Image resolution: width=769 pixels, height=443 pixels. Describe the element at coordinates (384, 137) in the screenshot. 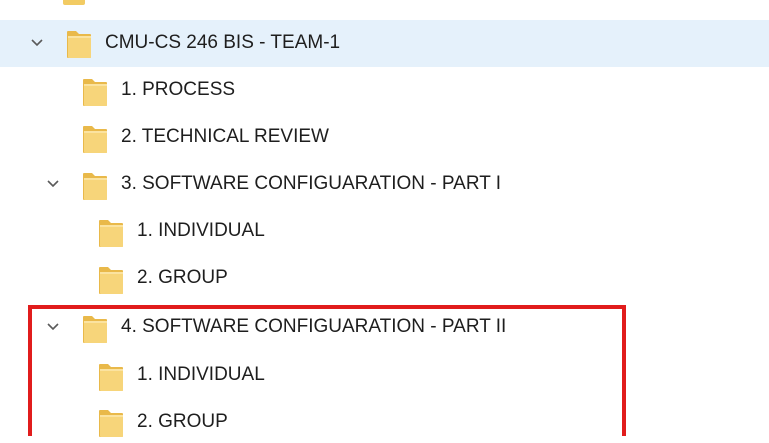

I see `tree-item-technical-review: 2. TECHNICAL REVIEW` at that location.